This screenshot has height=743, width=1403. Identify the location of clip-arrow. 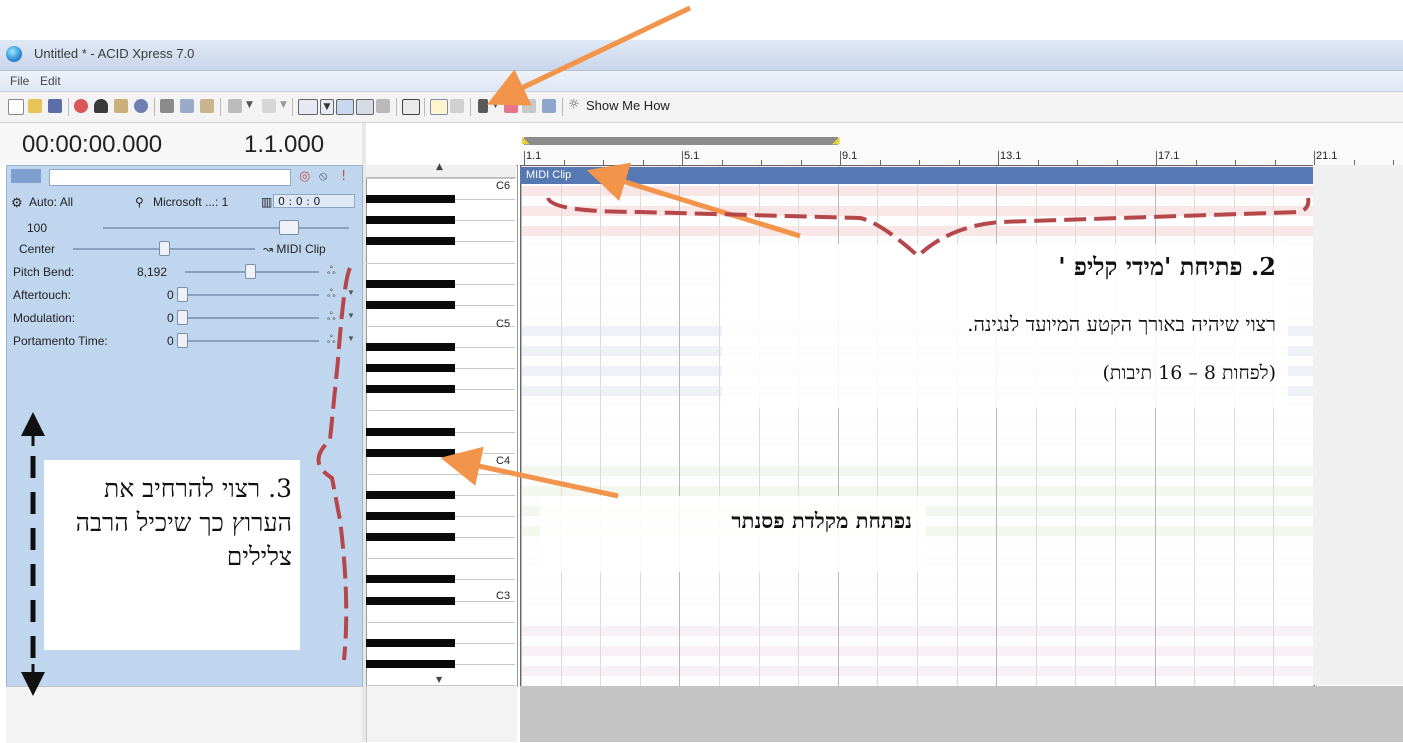
(693, 200).